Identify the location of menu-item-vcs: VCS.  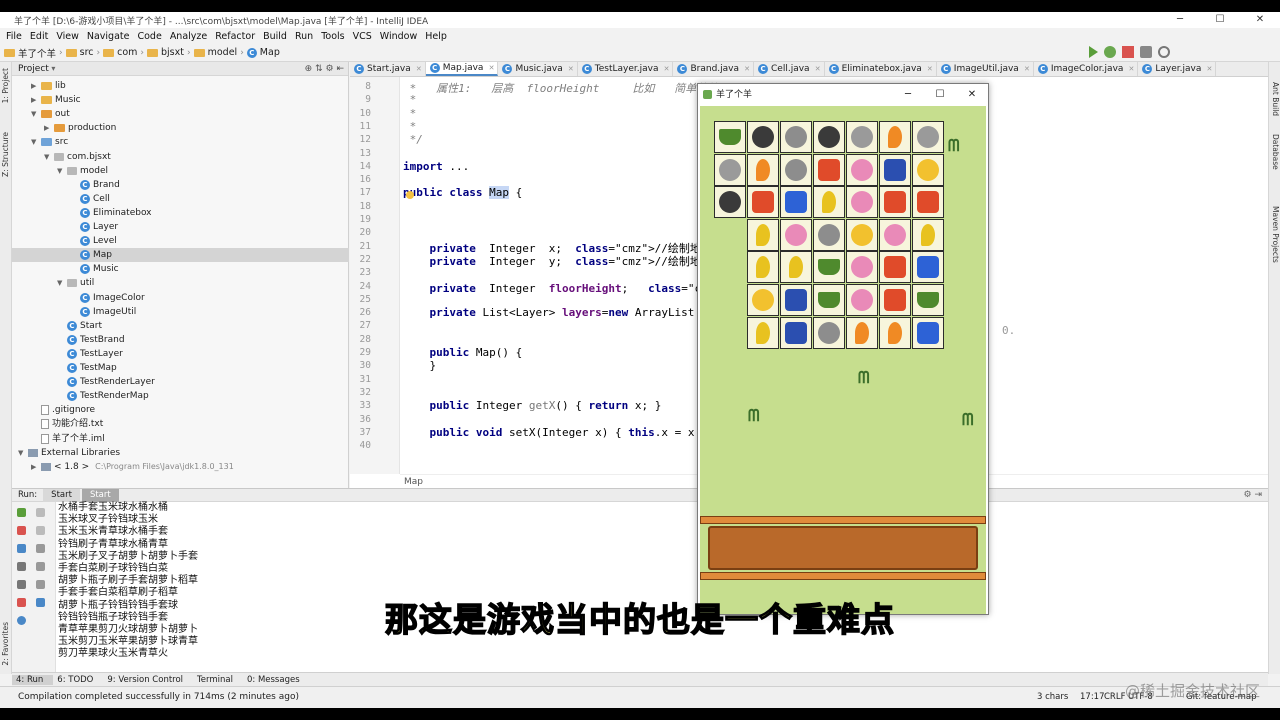
(362, 36).